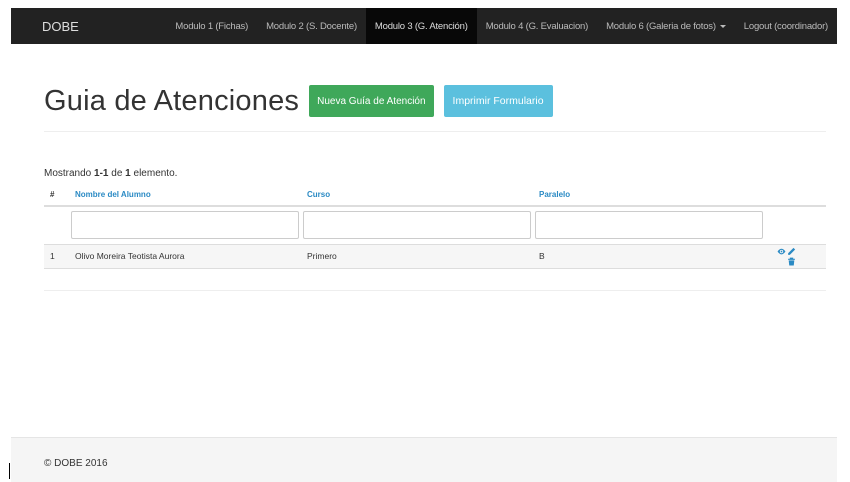 Image resolution: width=850 pixels, height=482 pixels. I want to click on sort-parallel-link: Paralelo, so click(554, 194).